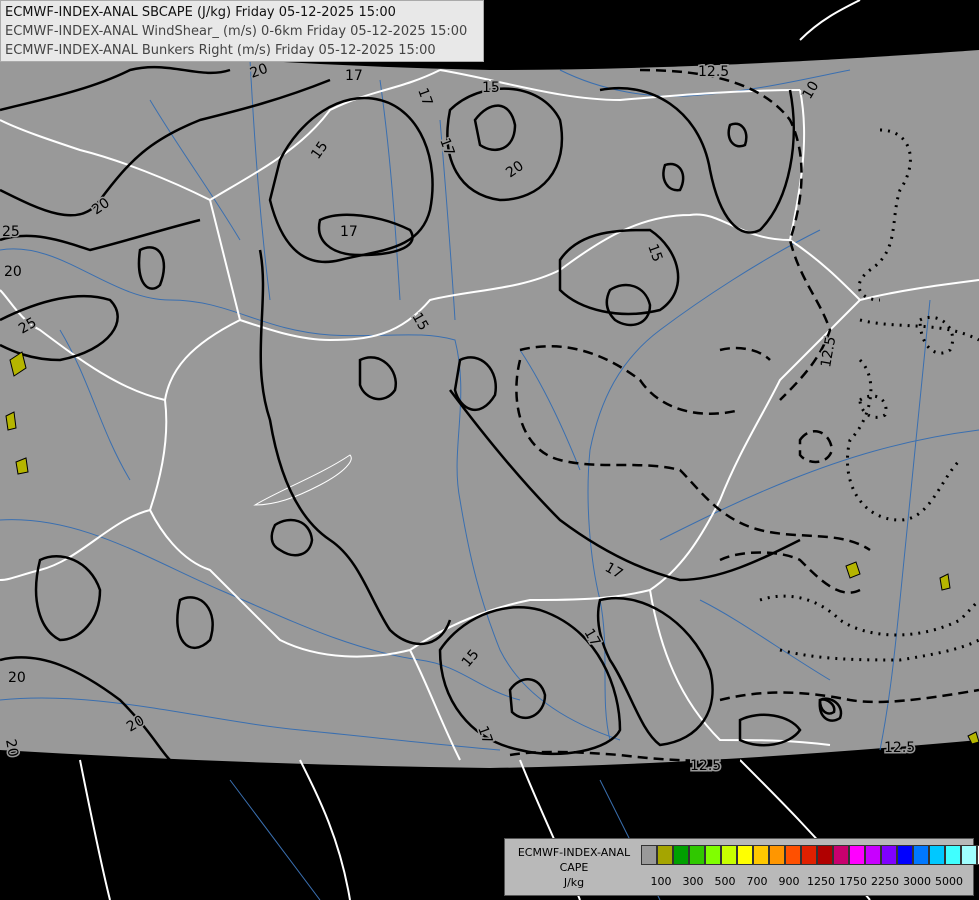 Image resolution: width=979 pixels, height=900 pixels. Describe the element at coordinates (757, 881) in the screenshot. I see `legend-tick: 700` at that location.